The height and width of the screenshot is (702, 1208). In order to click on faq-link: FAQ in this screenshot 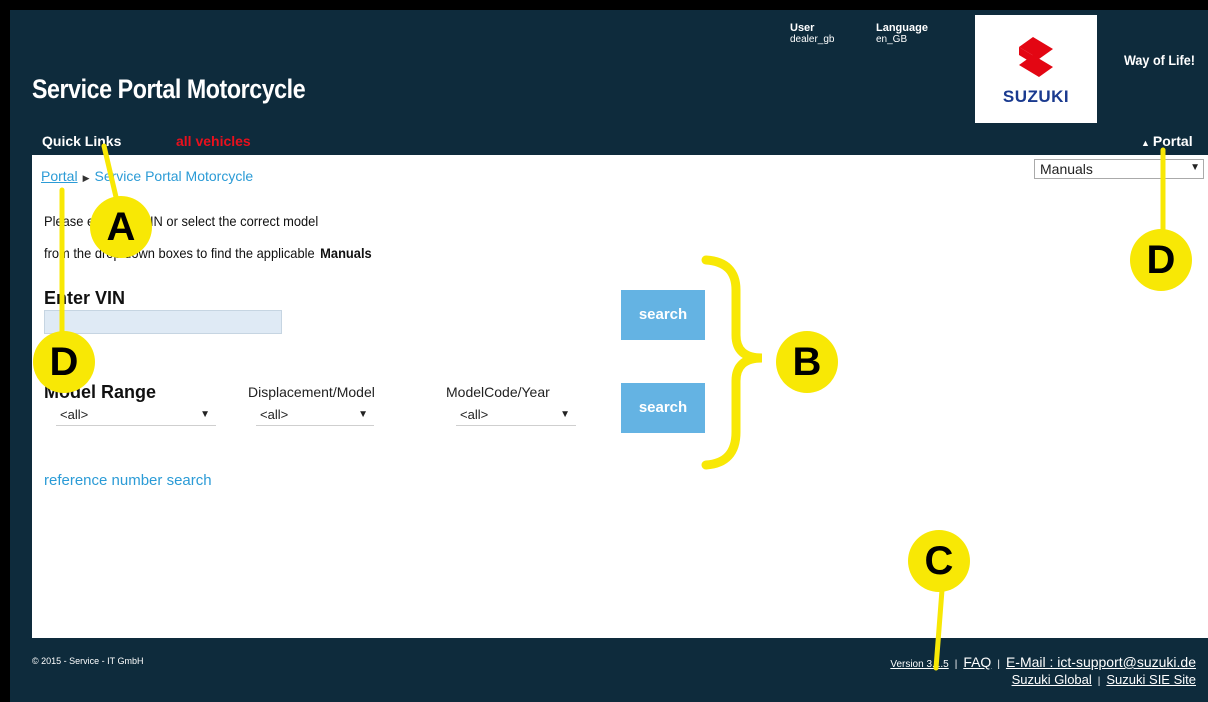, I will do `click(977, 662)`.